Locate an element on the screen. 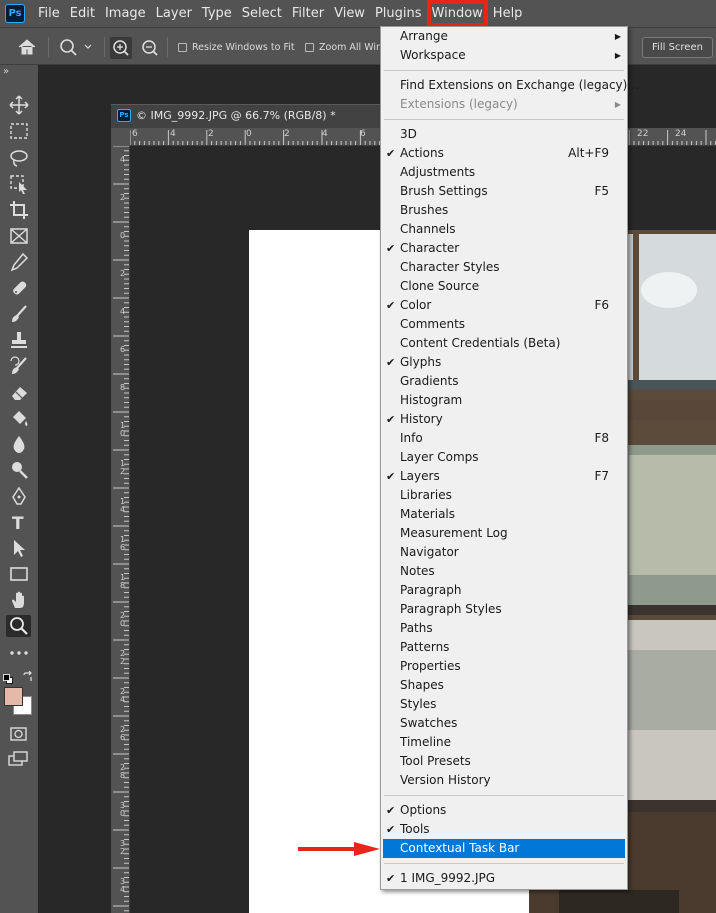  menu-type: Type is located at coordinates (217, 13).